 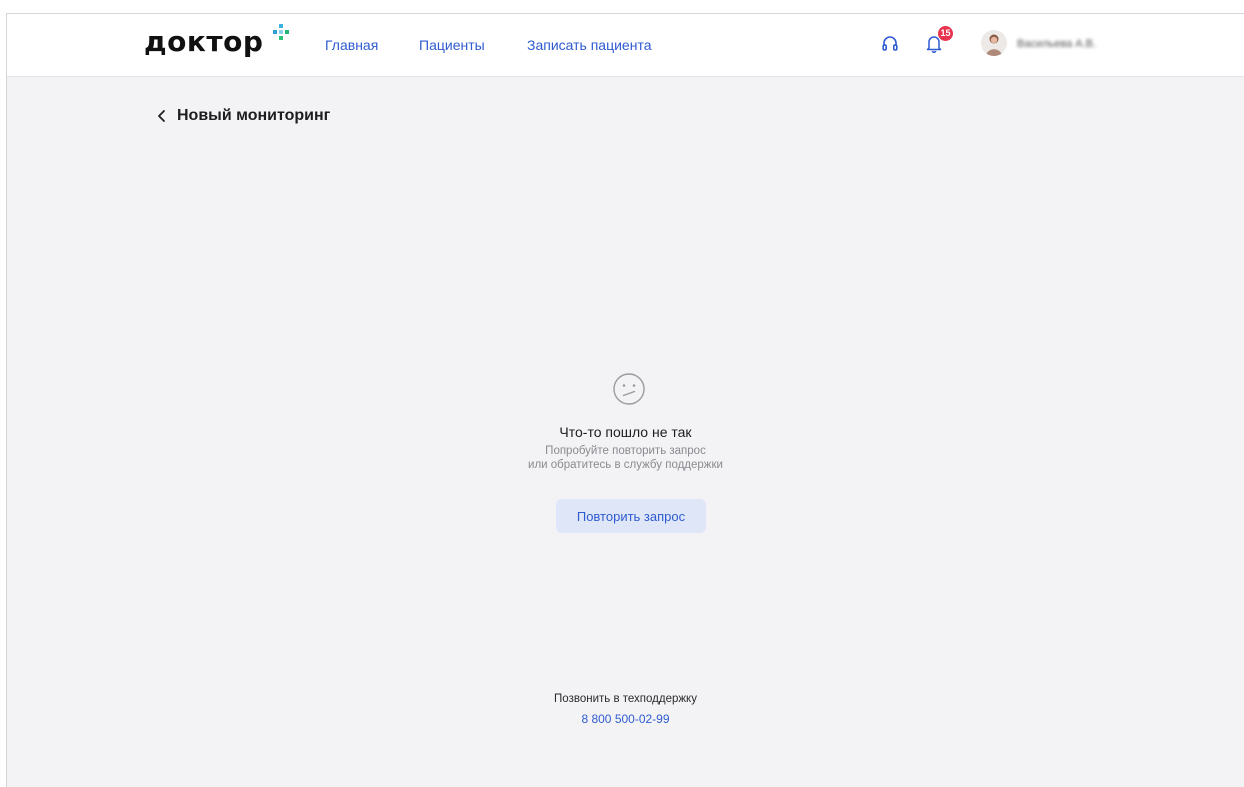 What do you see at coordinates (452, 45) in the screenshot?
I see `nav-patients: Пациенты` at bounding box center [452, 45].